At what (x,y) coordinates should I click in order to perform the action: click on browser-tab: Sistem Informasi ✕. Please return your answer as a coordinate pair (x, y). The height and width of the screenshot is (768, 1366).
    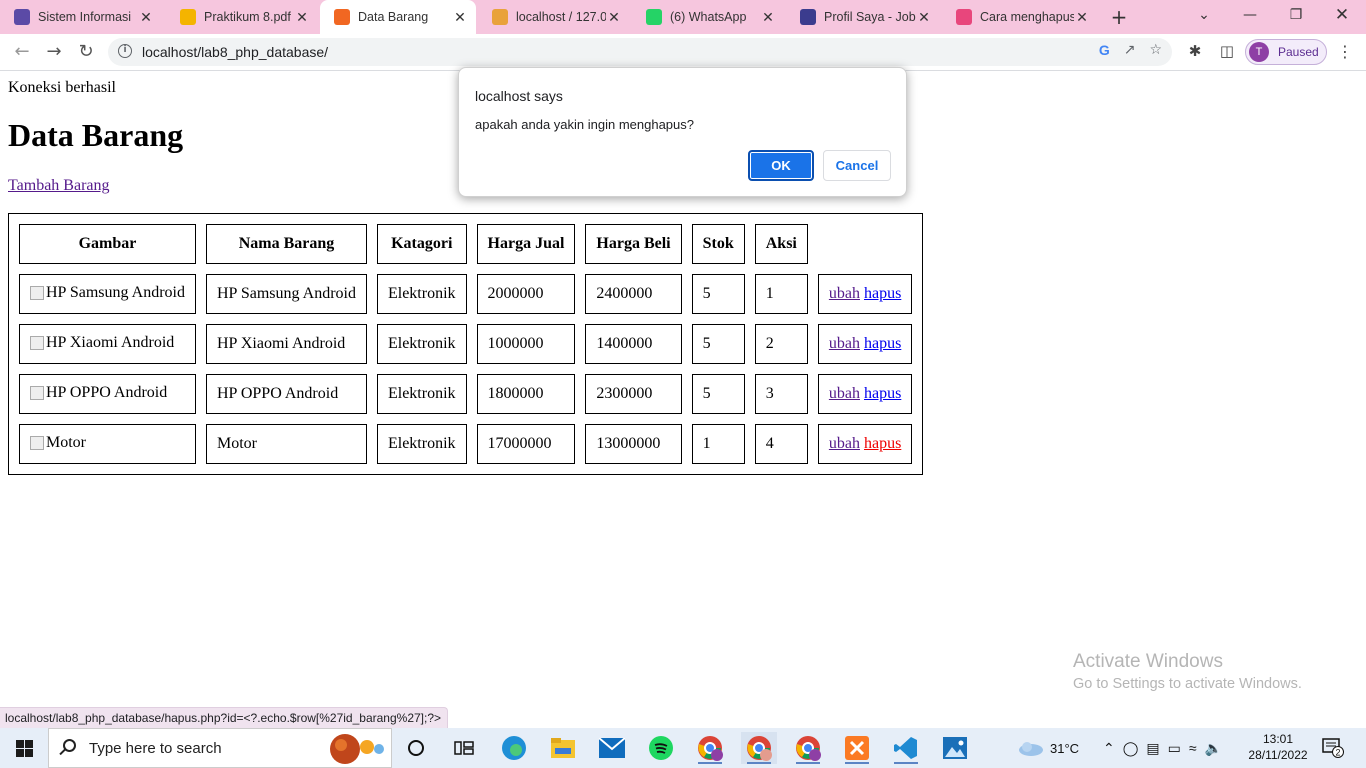
    Looking at the image, I should click on (81, 17).